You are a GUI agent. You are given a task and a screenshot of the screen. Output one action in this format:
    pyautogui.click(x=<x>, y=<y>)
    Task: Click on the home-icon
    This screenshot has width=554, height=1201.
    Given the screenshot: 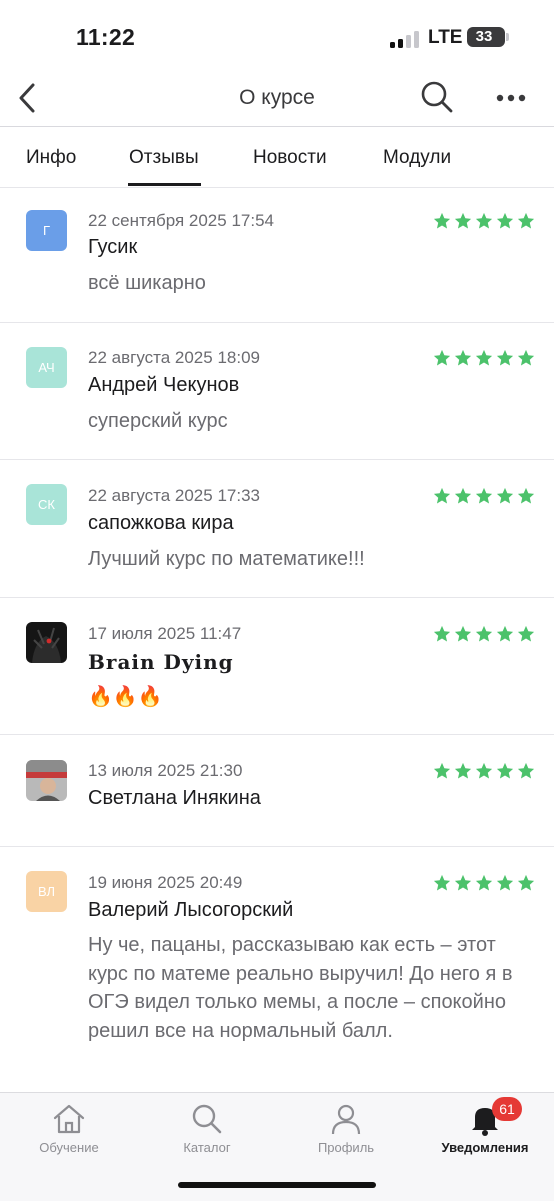 What is the action you would take?
    pyautogui.click(x=69, y=1119)
    